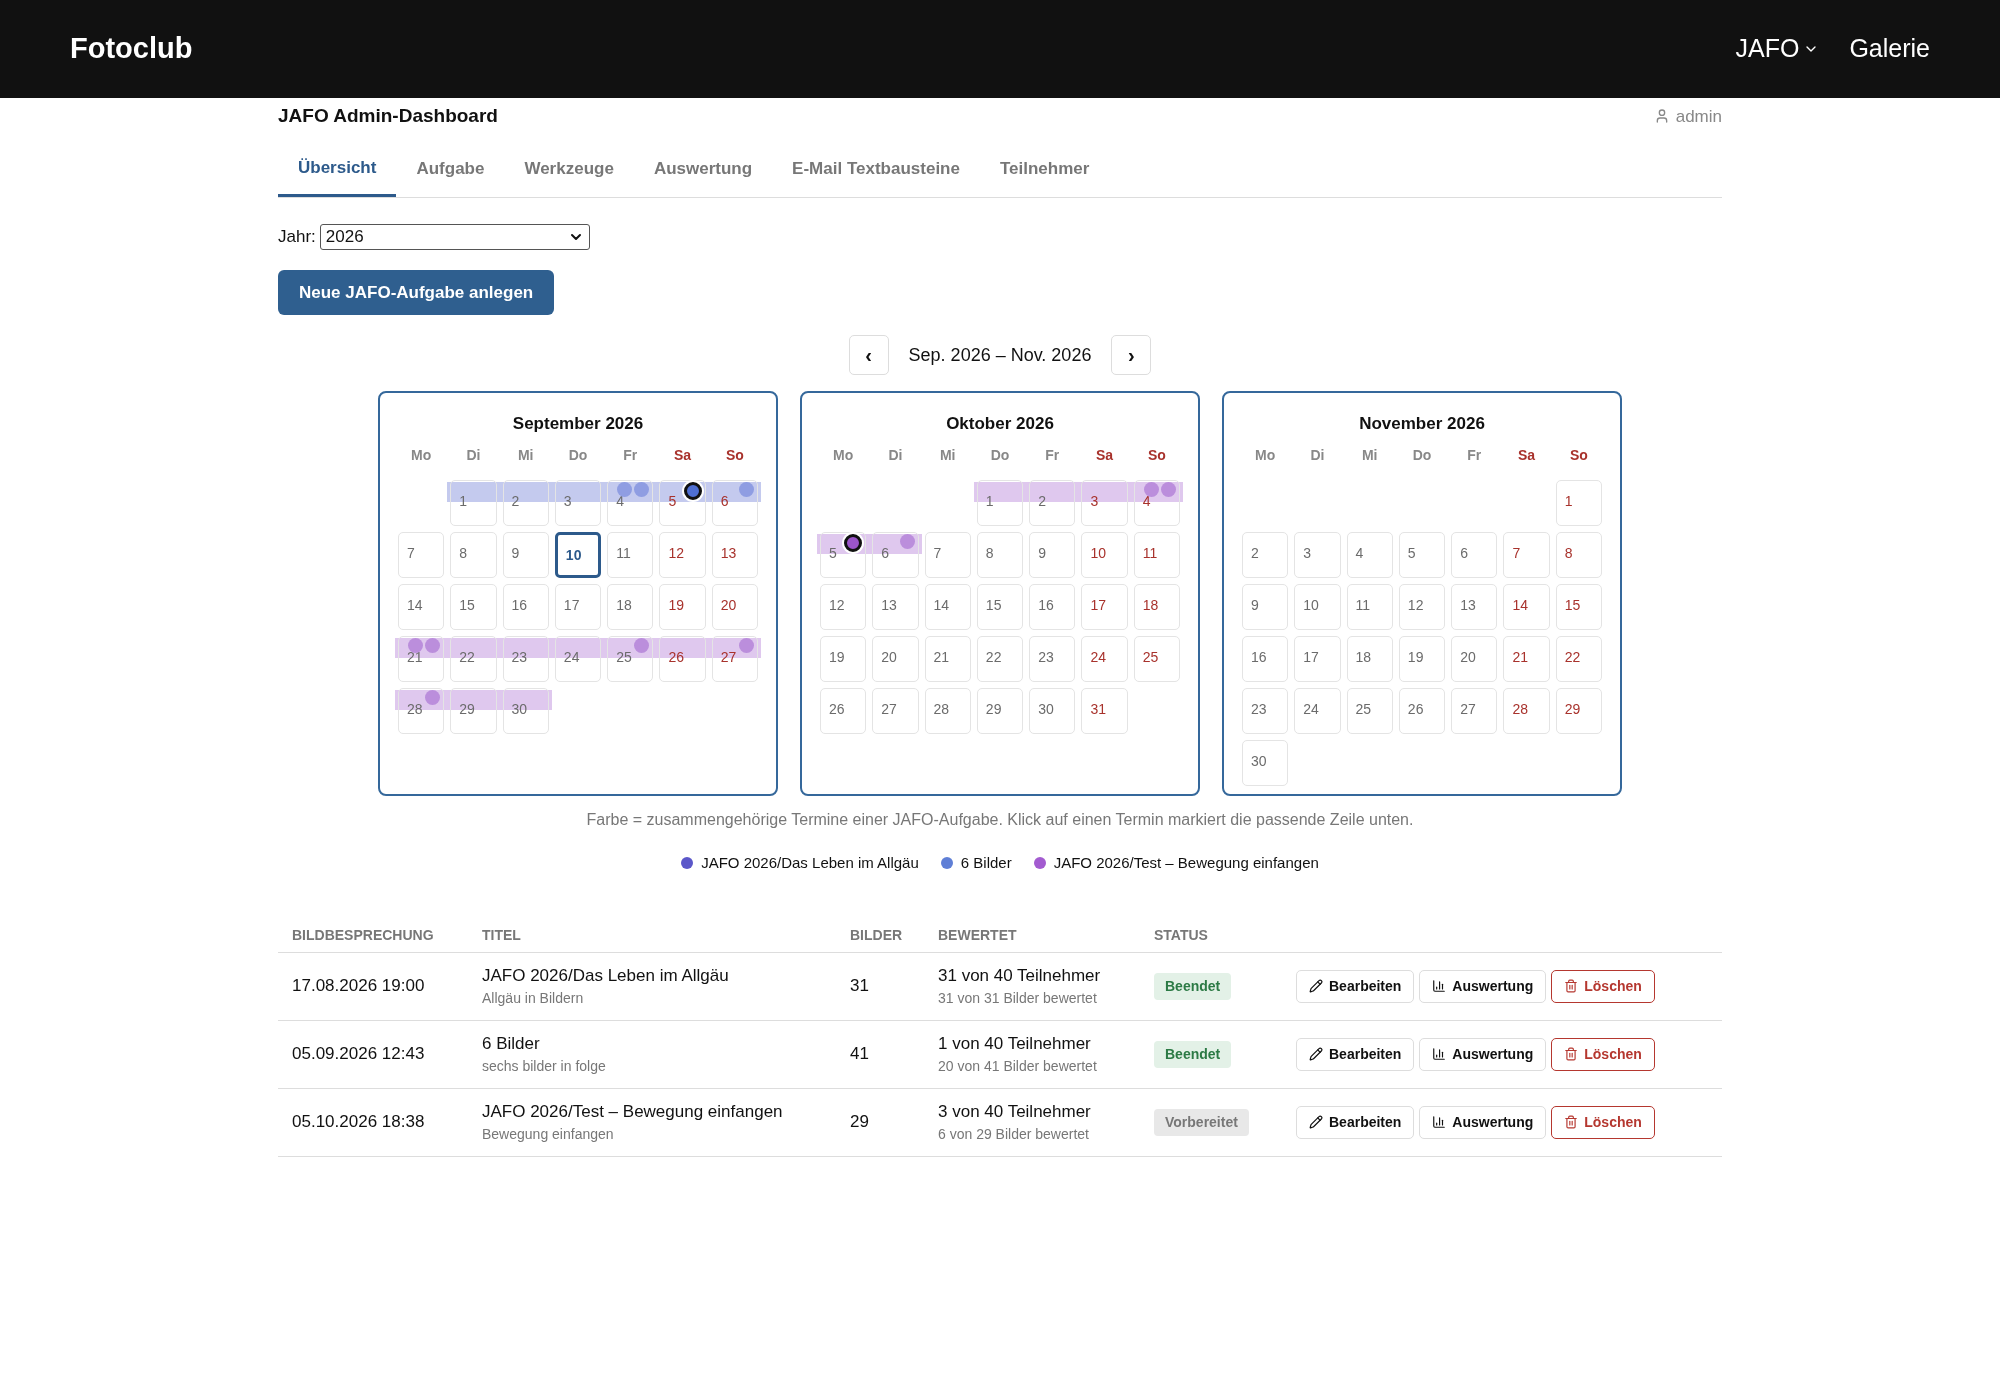  What do you see at coordinates (1131, 355) in the screenshot?
I see `next-button: ›` at bounding box center [1131, 355].